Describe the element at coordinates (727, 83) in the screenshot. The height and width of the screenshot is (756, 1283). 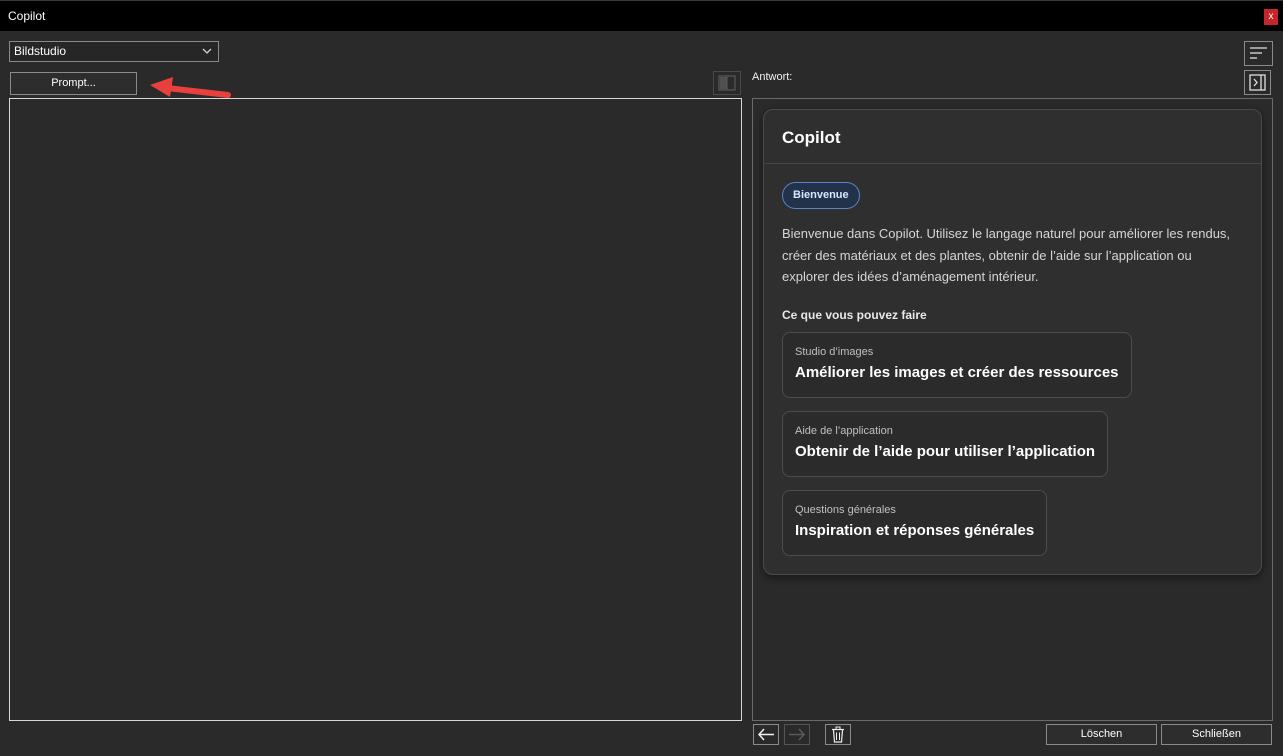
I see `split-view-icon` at that location.